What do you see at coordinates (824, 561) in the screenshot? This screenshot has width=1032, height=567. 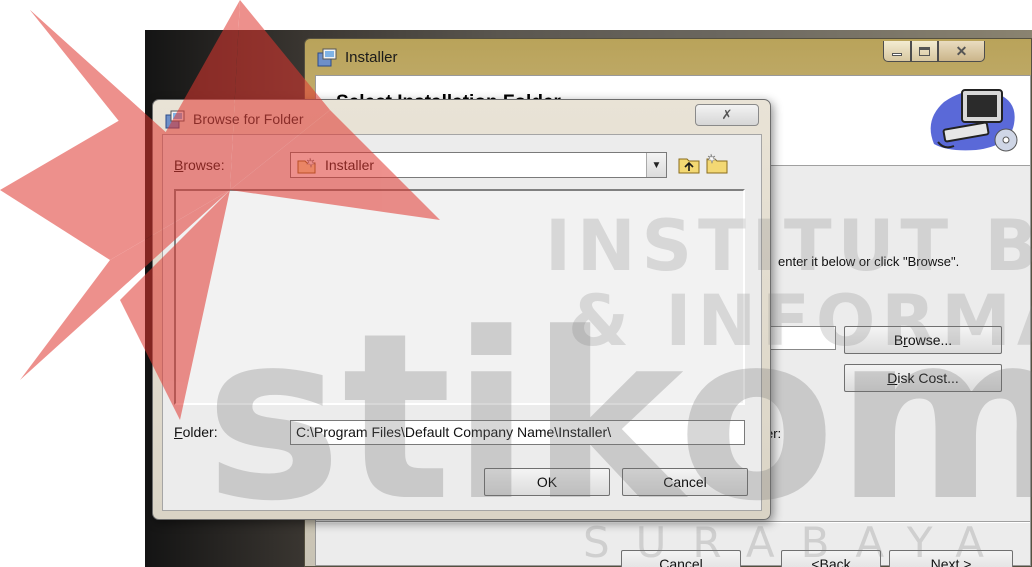 I see `back-label-accel: B` at bounding box center [824, 561].